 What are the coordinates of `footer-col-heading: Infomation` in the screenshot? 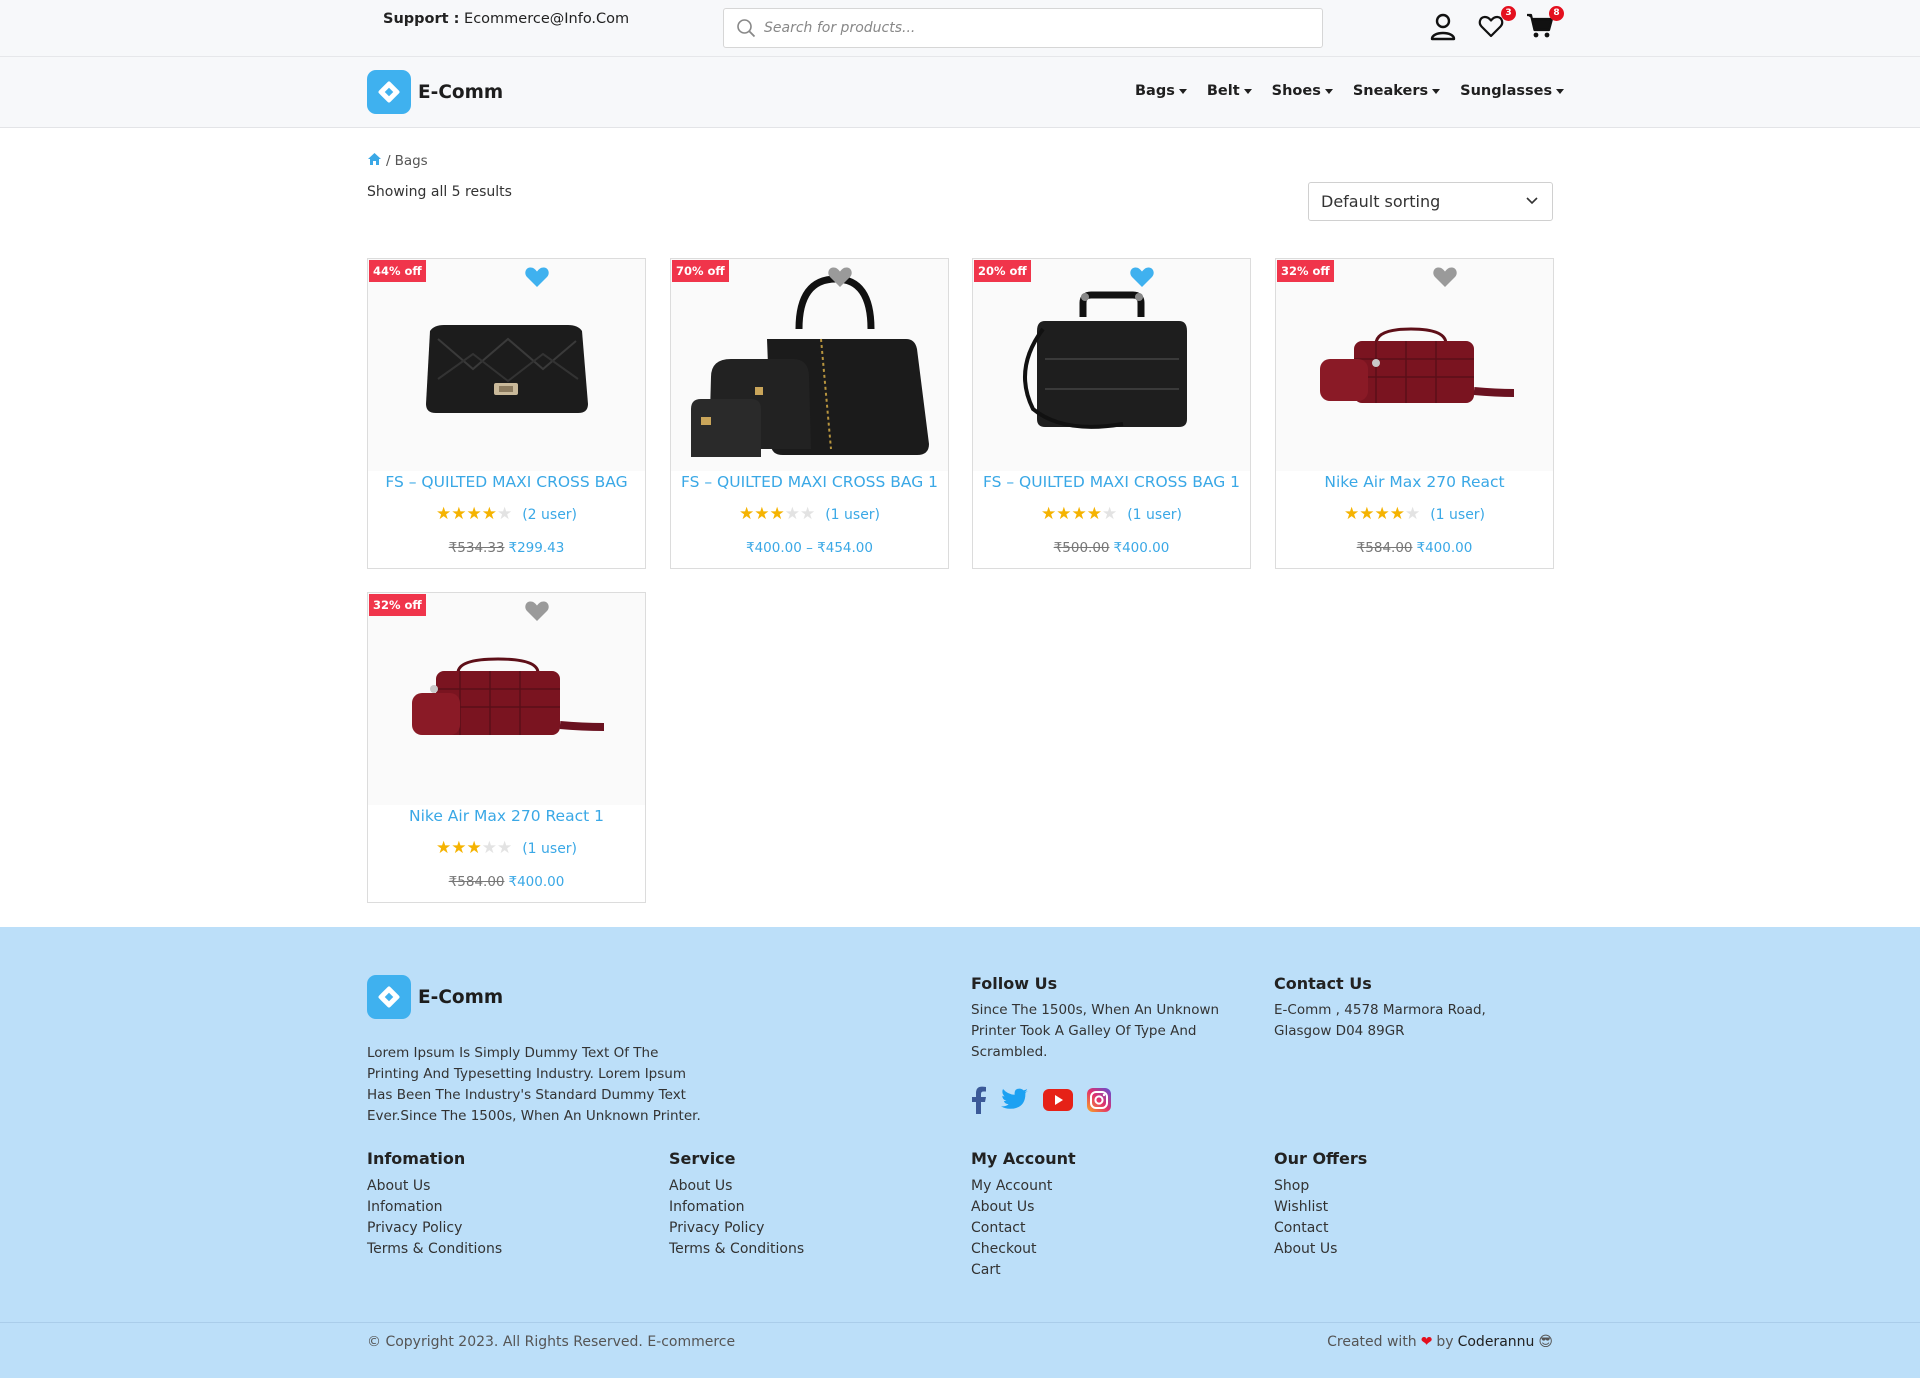 It's located at (416, 1158).